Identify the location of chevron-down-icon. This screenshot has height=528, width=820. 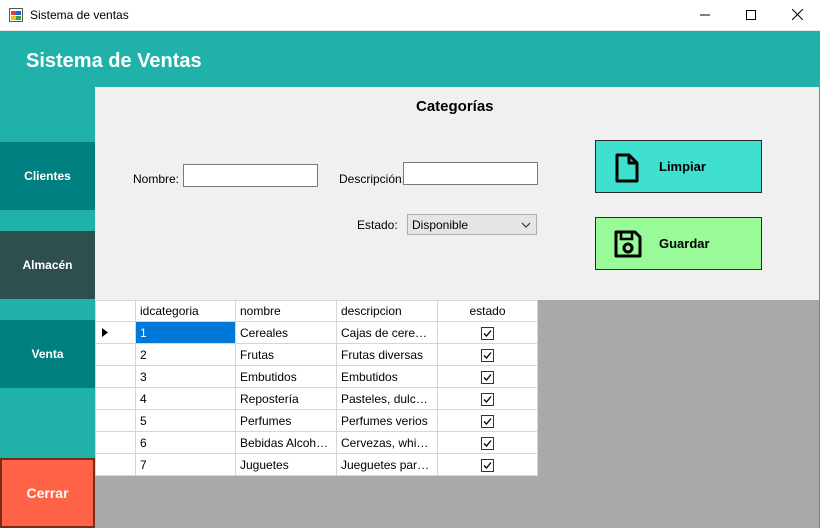
(526, 226).